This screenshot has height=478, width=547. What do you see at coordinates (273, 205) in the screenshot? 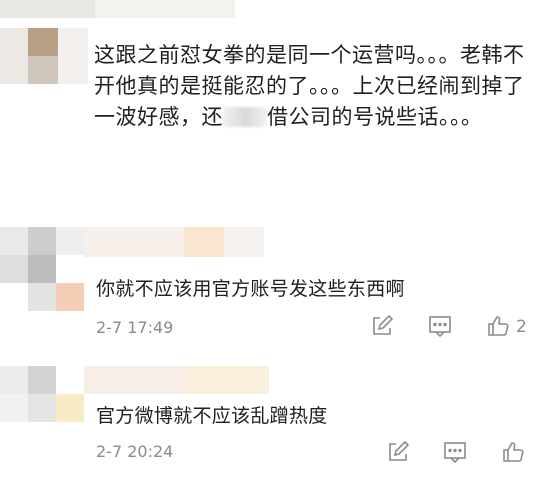
I see `spacer` at bounding box center [273, 205].